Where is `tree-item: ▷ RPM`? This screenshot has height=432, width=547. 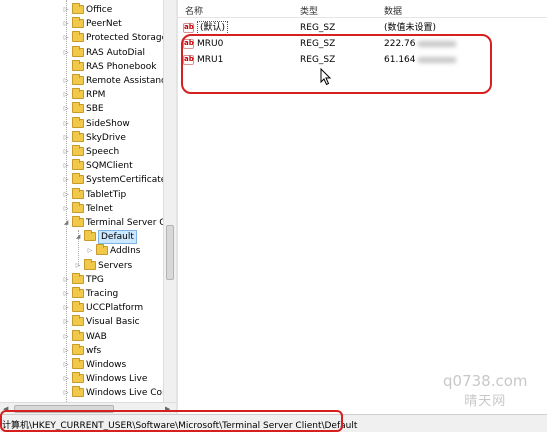
tree-item: ▷ RPM is located at coordinates (81, 95).